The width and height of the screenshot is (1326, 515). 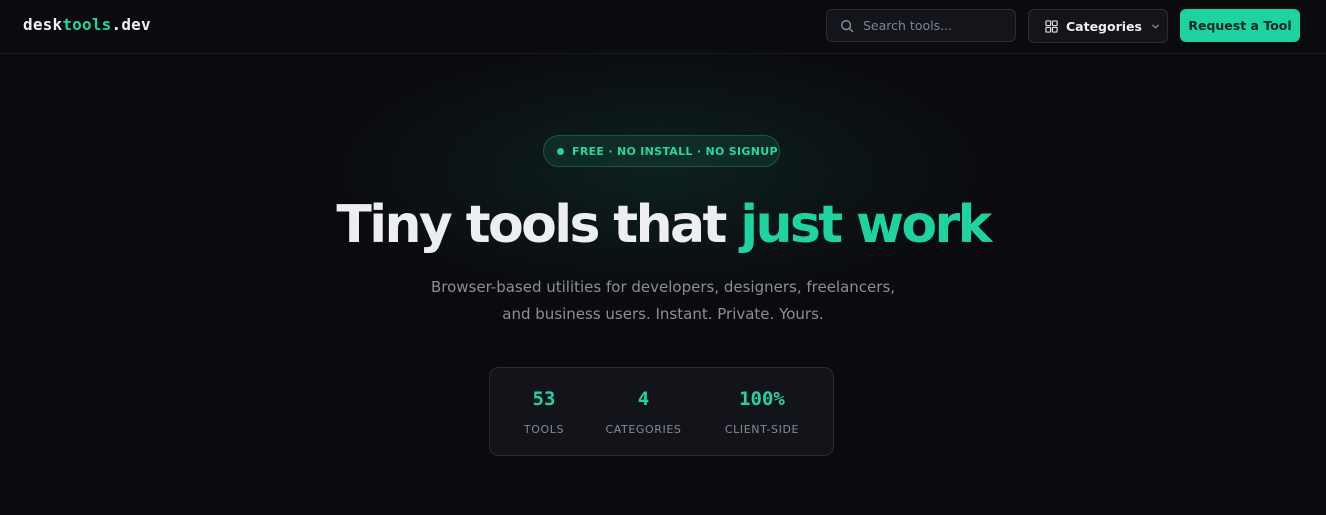 What do you see at coordinates (1104, 26) in the screenshot?
I see `categories-label: Categories` at bounding box center [1104, 26].